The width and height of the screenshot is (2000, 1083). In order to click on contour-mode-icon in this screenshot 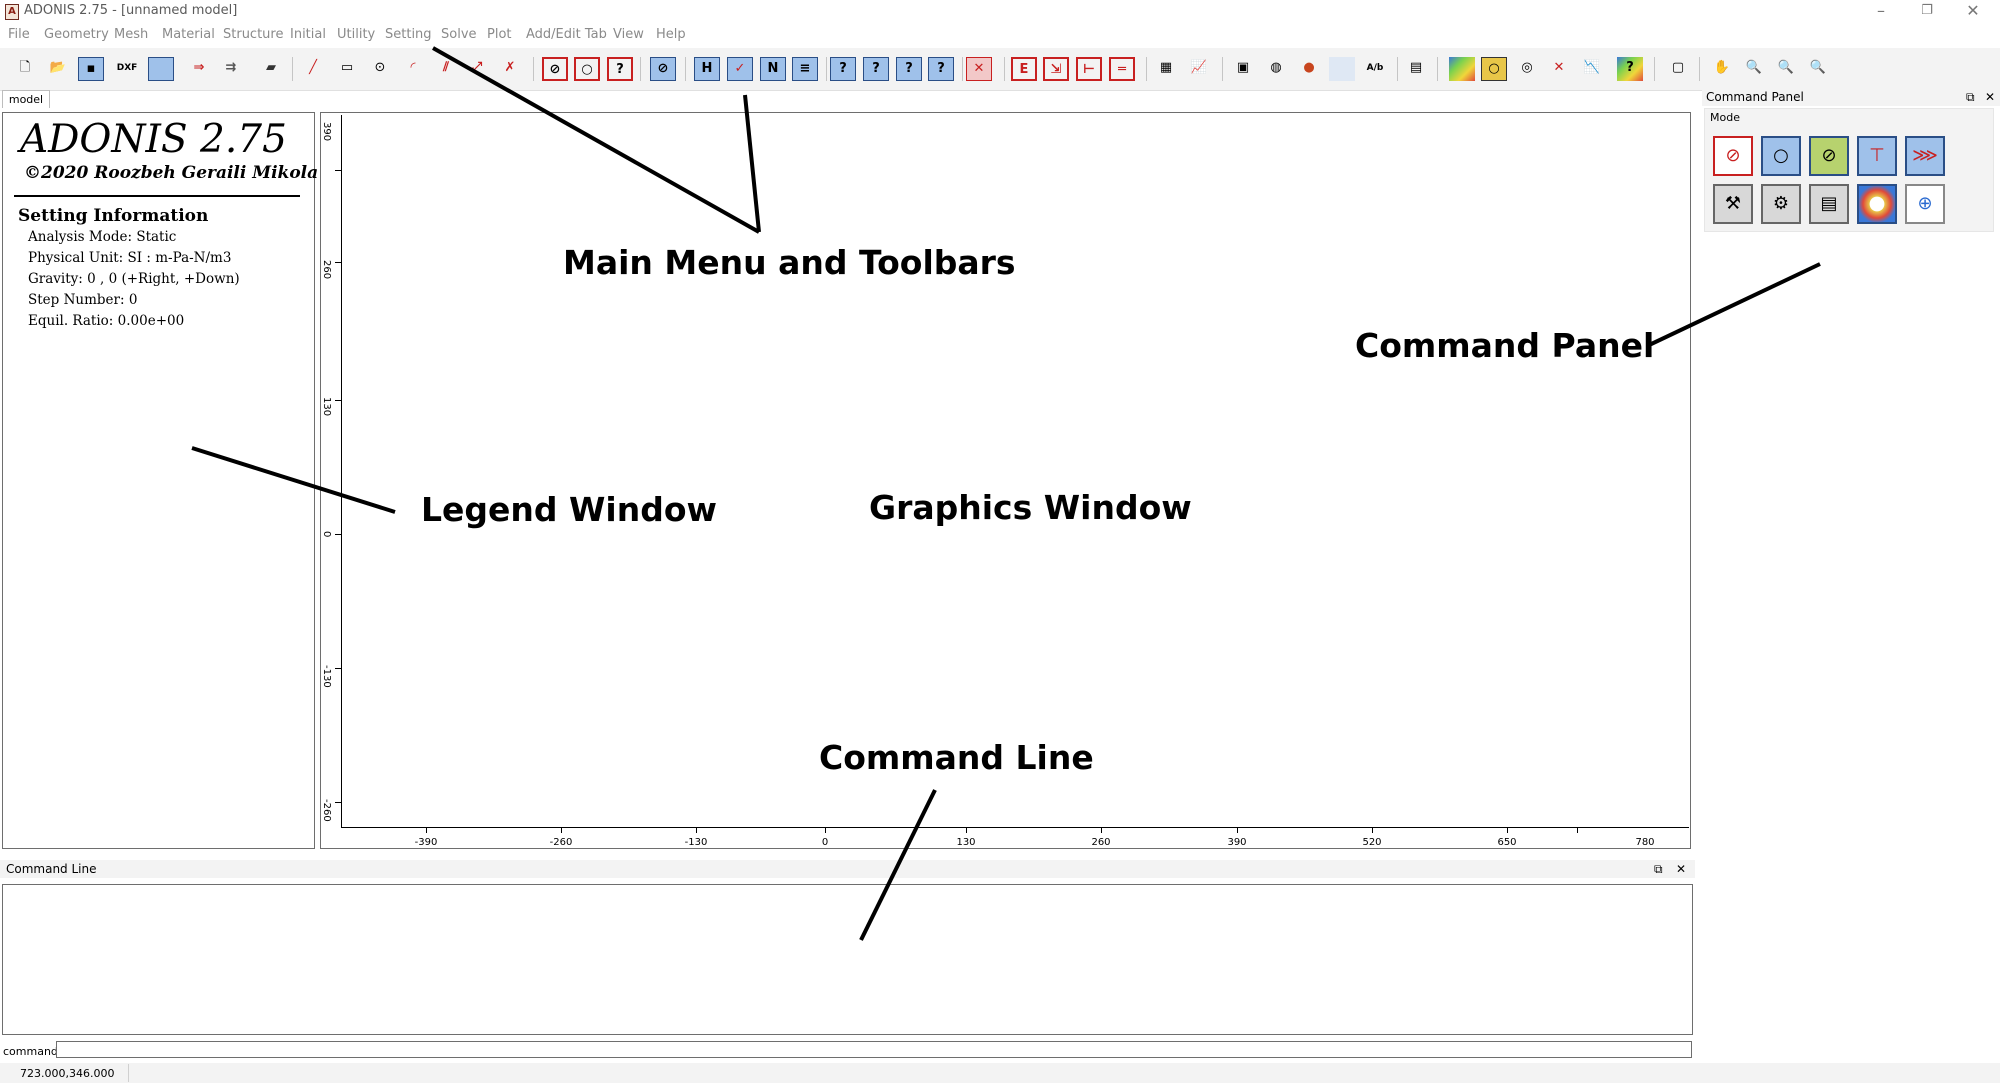, I will do `click(1877, 204)`.